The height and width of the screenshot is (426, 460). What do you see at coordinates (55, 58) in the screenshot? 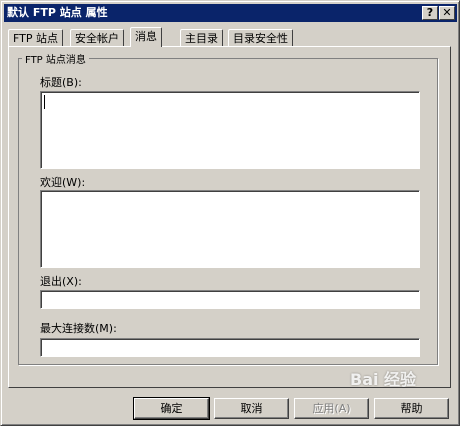
I see `groupbox-label: FTP 站点消息` at bounding box center [55, 58].